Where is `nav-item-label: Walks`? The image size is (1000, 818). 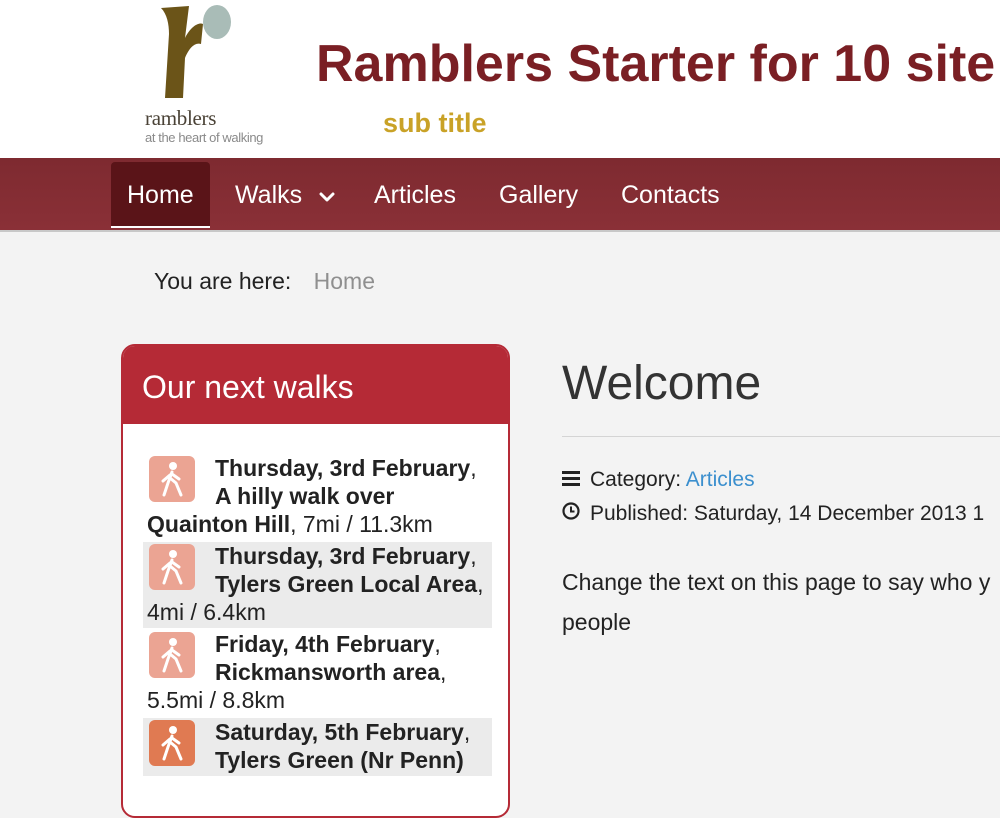
nav-item-label: Walks is located at coordinates (269, 195).